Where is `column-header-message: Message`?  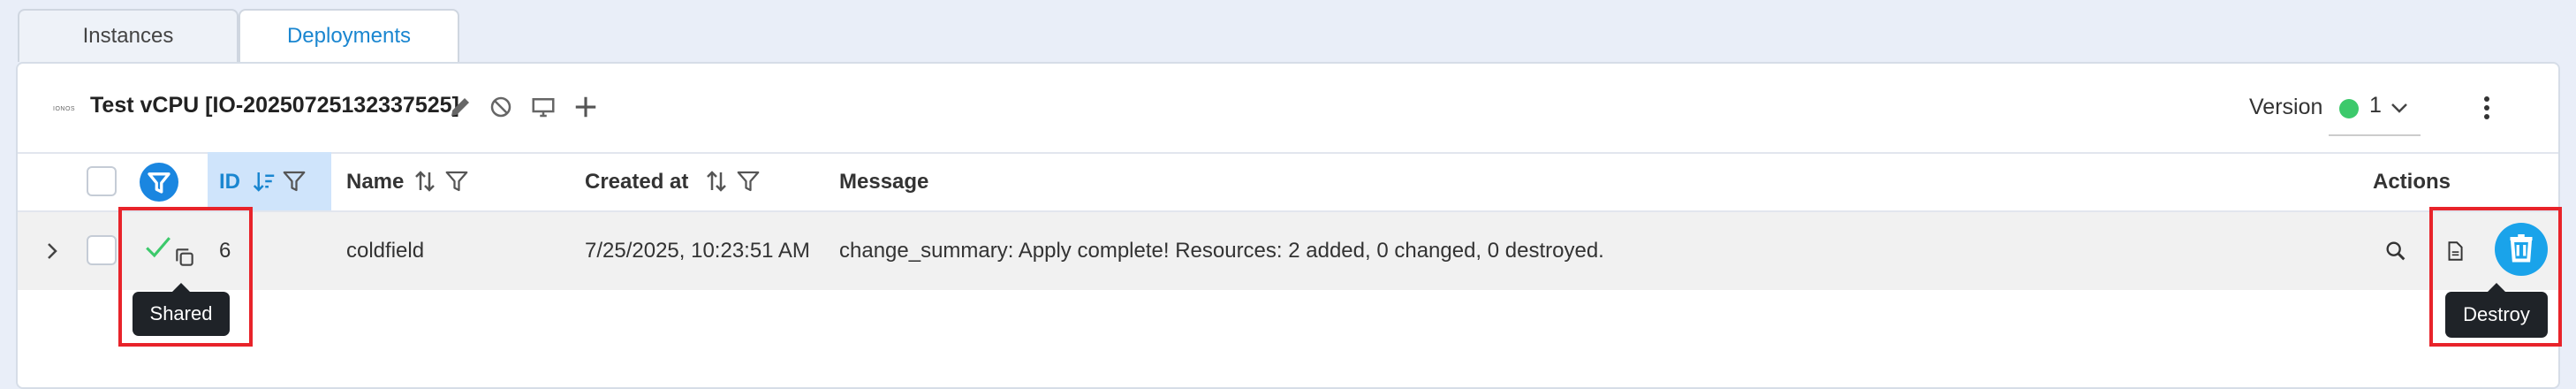
column-header-message: Message is located at coordinates (884, 182).